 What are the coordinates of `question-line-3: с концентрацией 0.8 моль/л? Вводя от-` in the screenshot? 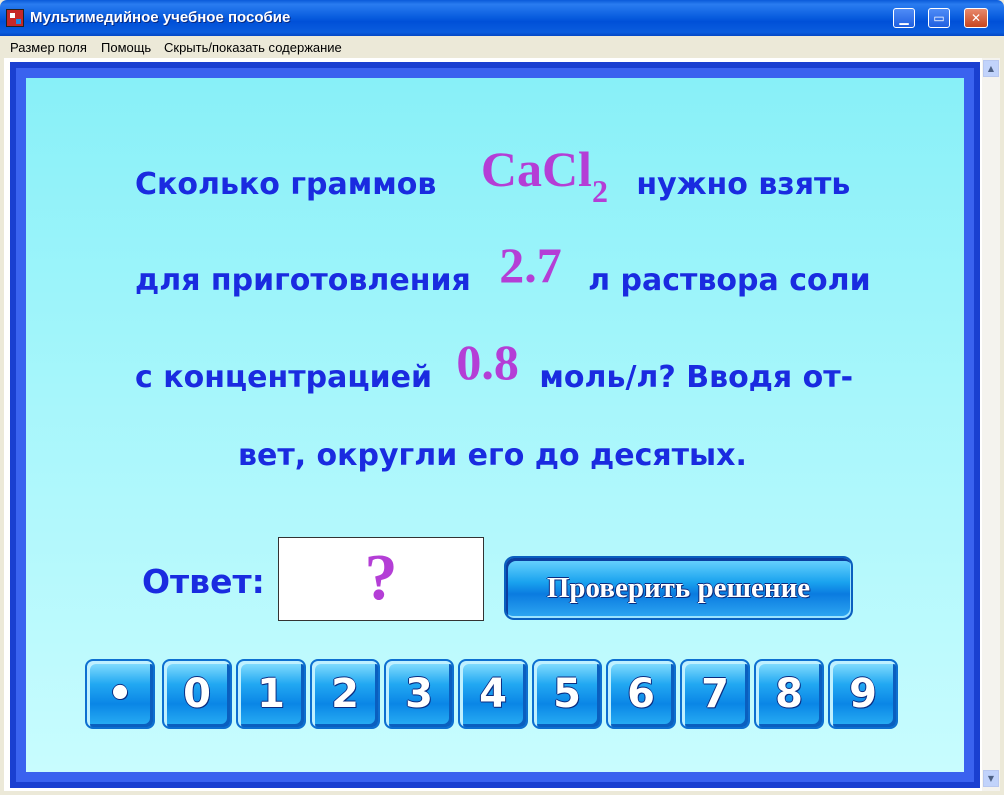 It's located at (494, 368).